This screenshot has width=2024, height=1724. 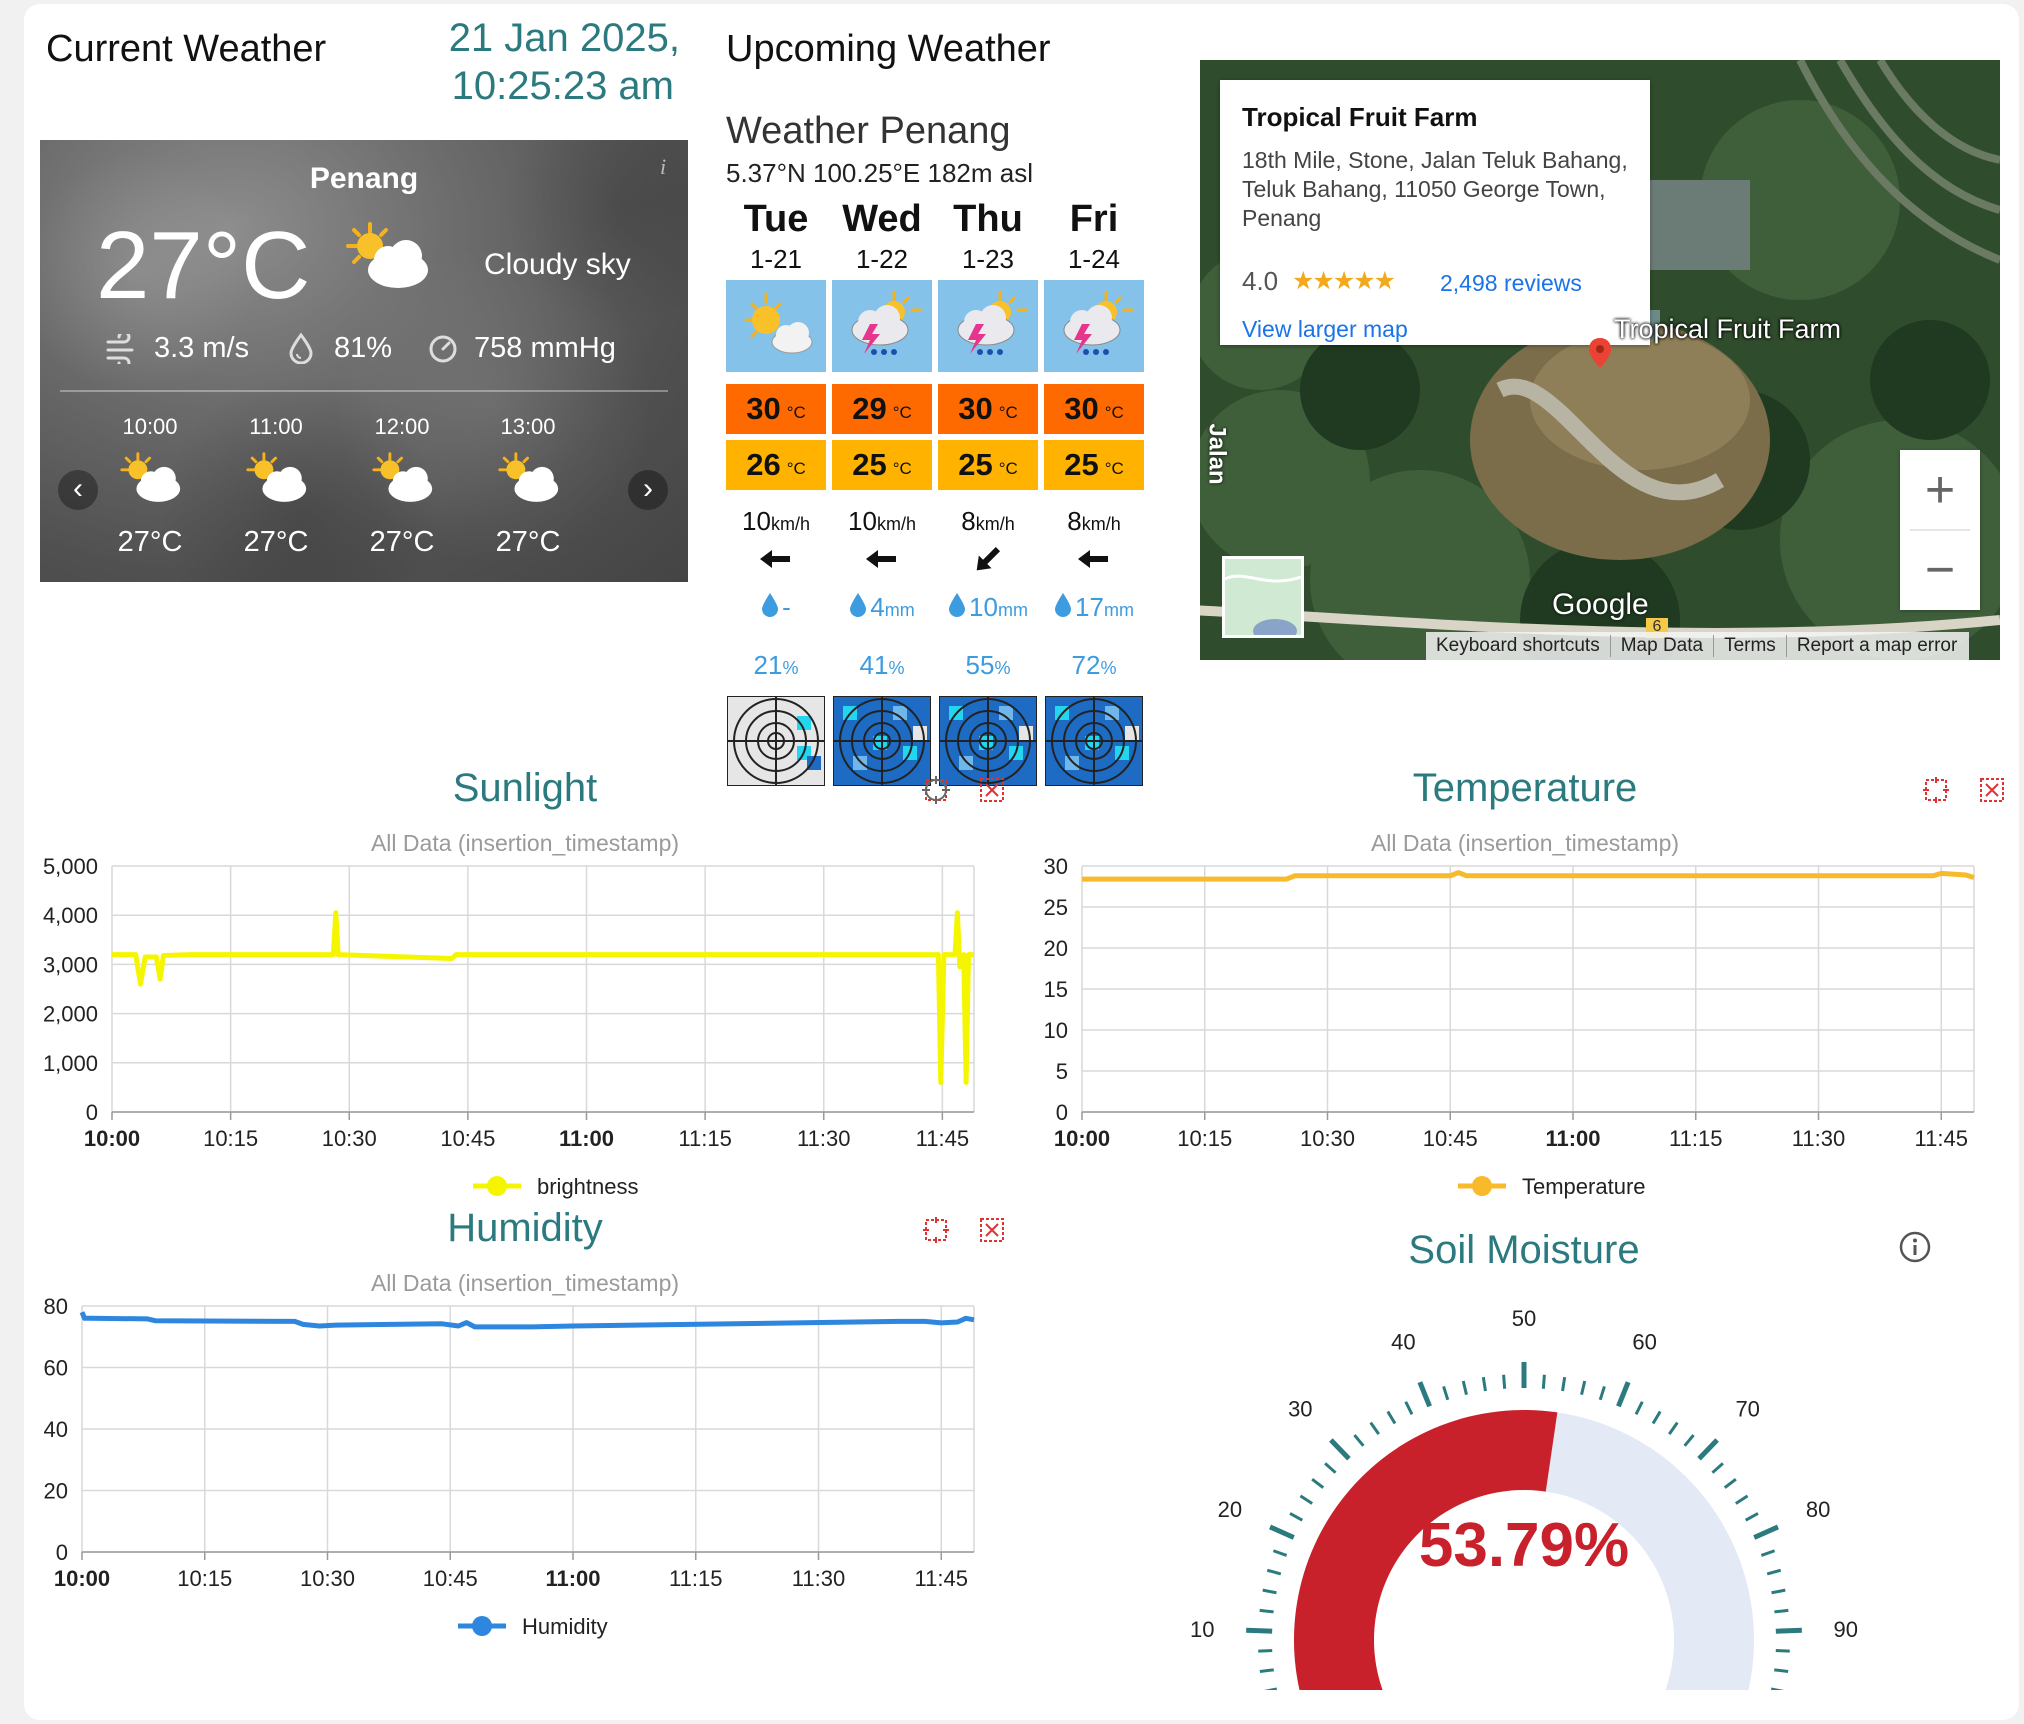 I want to click on x-tick-label: 10:45, so click(x=450, y=1578).